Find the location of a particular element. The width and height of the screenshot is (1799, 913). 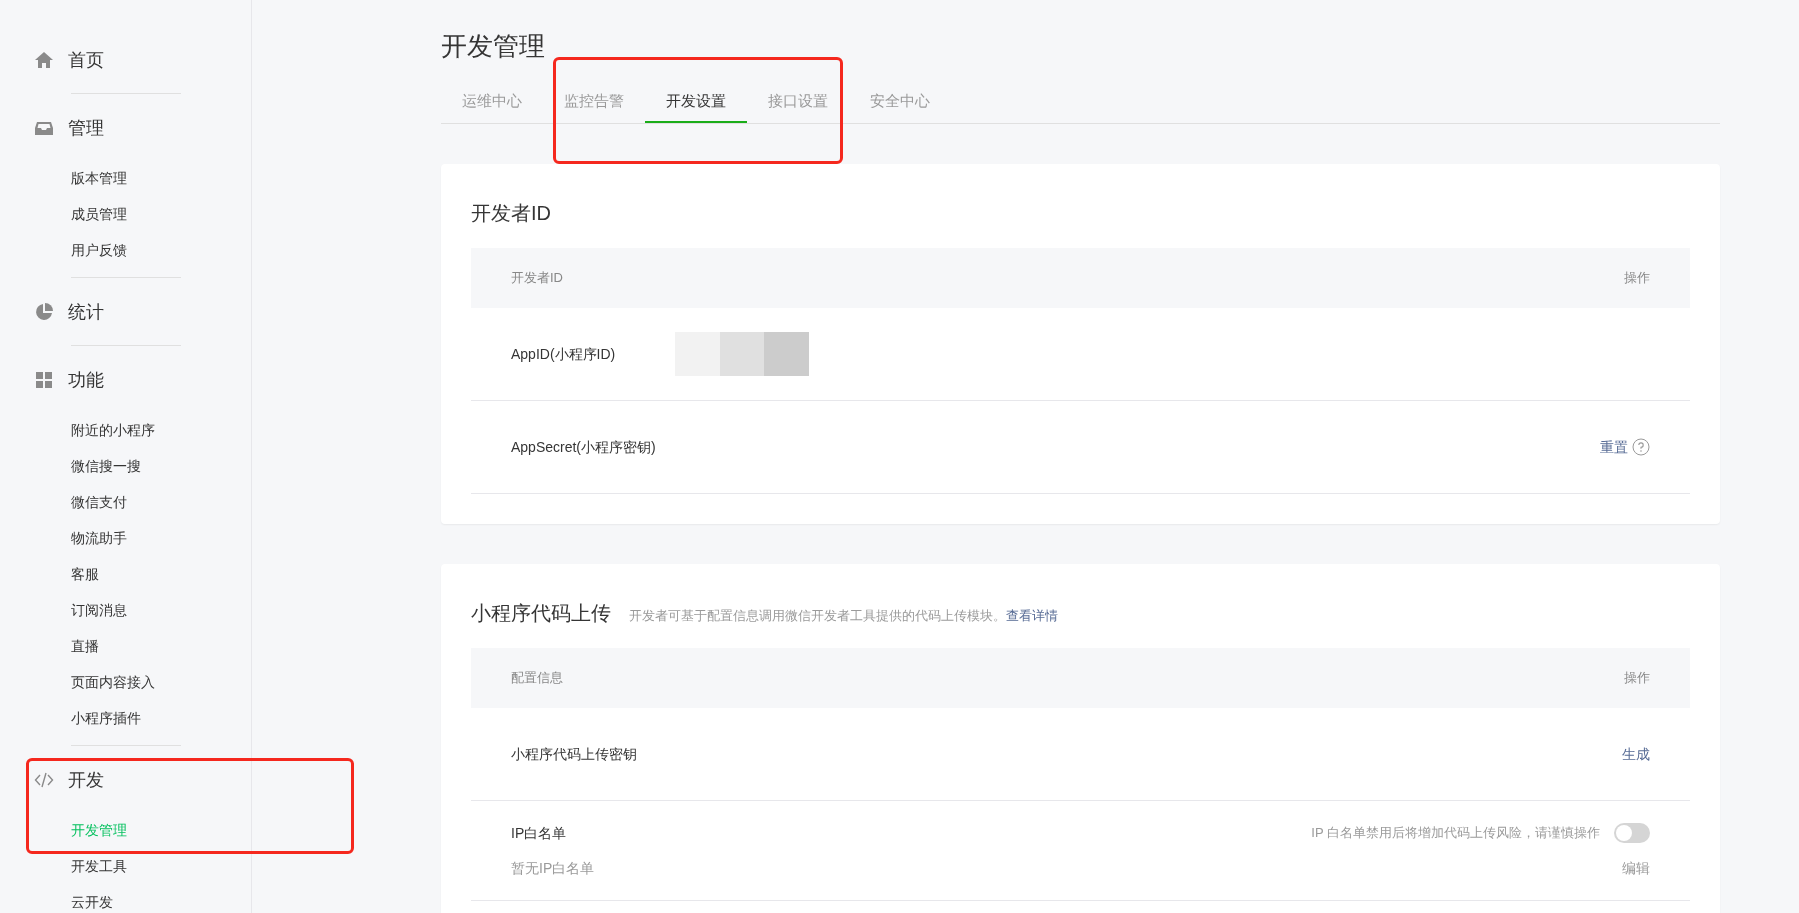

toggle-switch is located at coordinates (1632, 833).